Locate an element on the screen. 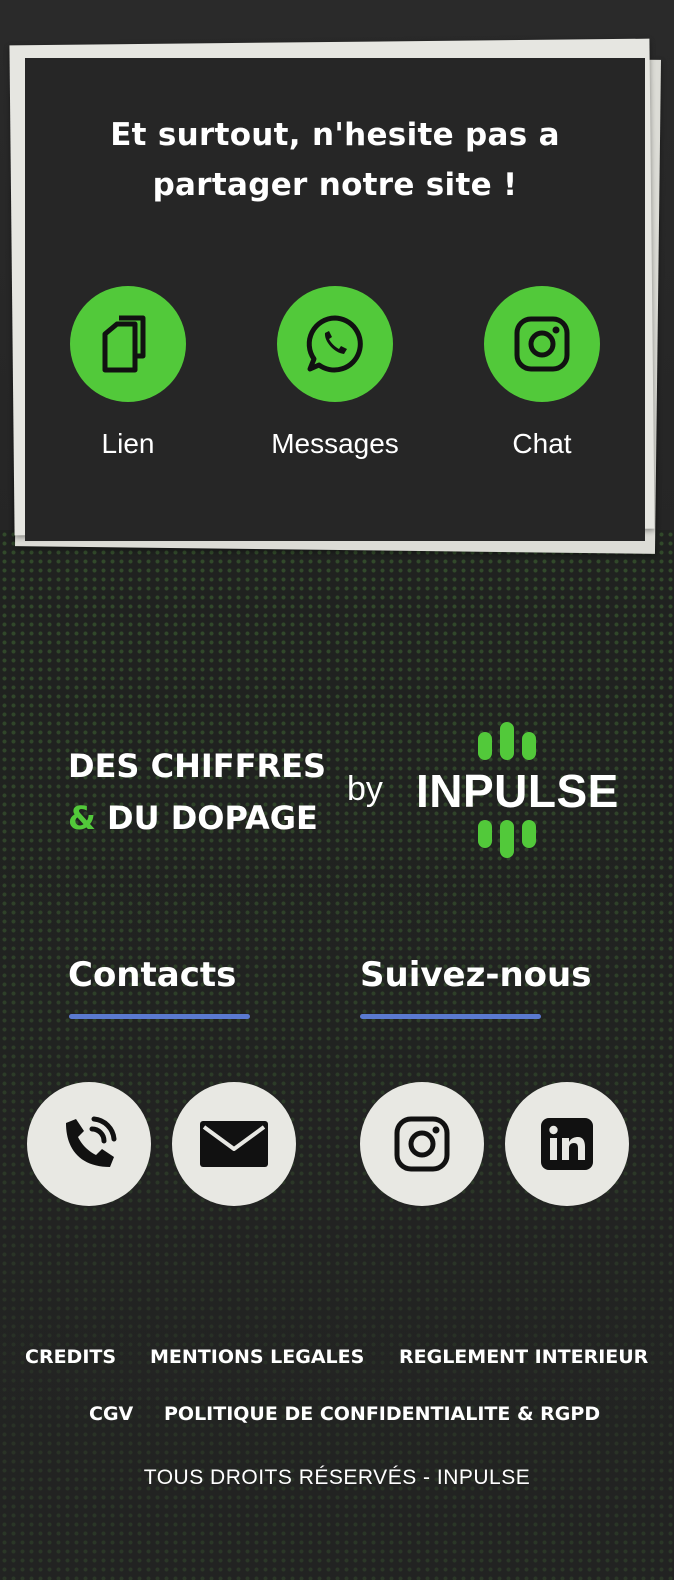  mail-icon is located at coordinates (234, 1144).